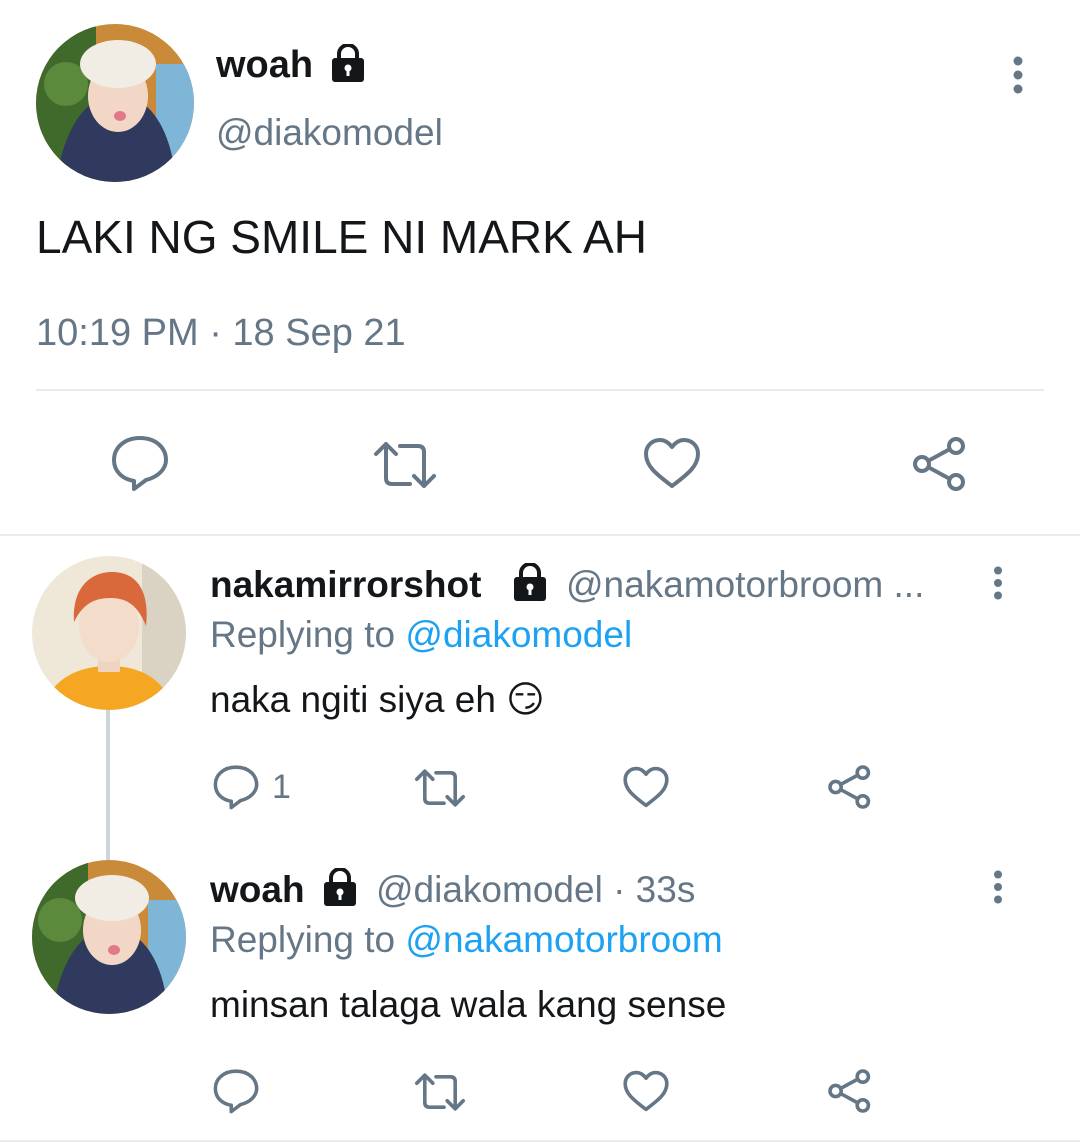 The width and height of the screenshot is (1080, 1143). What do you see at coordinates (377, 699) in the screenshot?
I see `reply-1-text: naka ngiti siya eh 😏` at bounding box center [377, 699].